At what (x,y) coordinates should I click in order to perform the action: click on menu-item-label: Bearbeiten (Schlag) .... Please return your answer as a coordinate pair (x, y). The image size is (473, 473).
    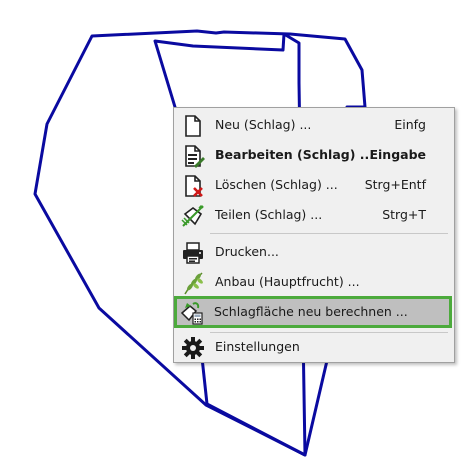
    Looking at the image, I should click on (295, 154).